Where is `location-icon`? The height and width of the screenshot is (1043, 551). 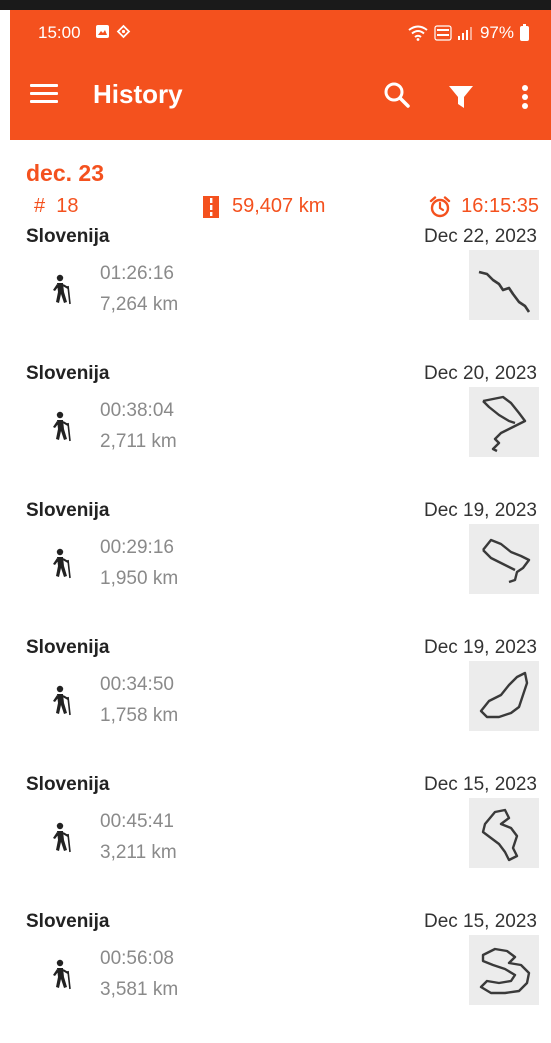
location-icon is located at coordinates (123, 31).